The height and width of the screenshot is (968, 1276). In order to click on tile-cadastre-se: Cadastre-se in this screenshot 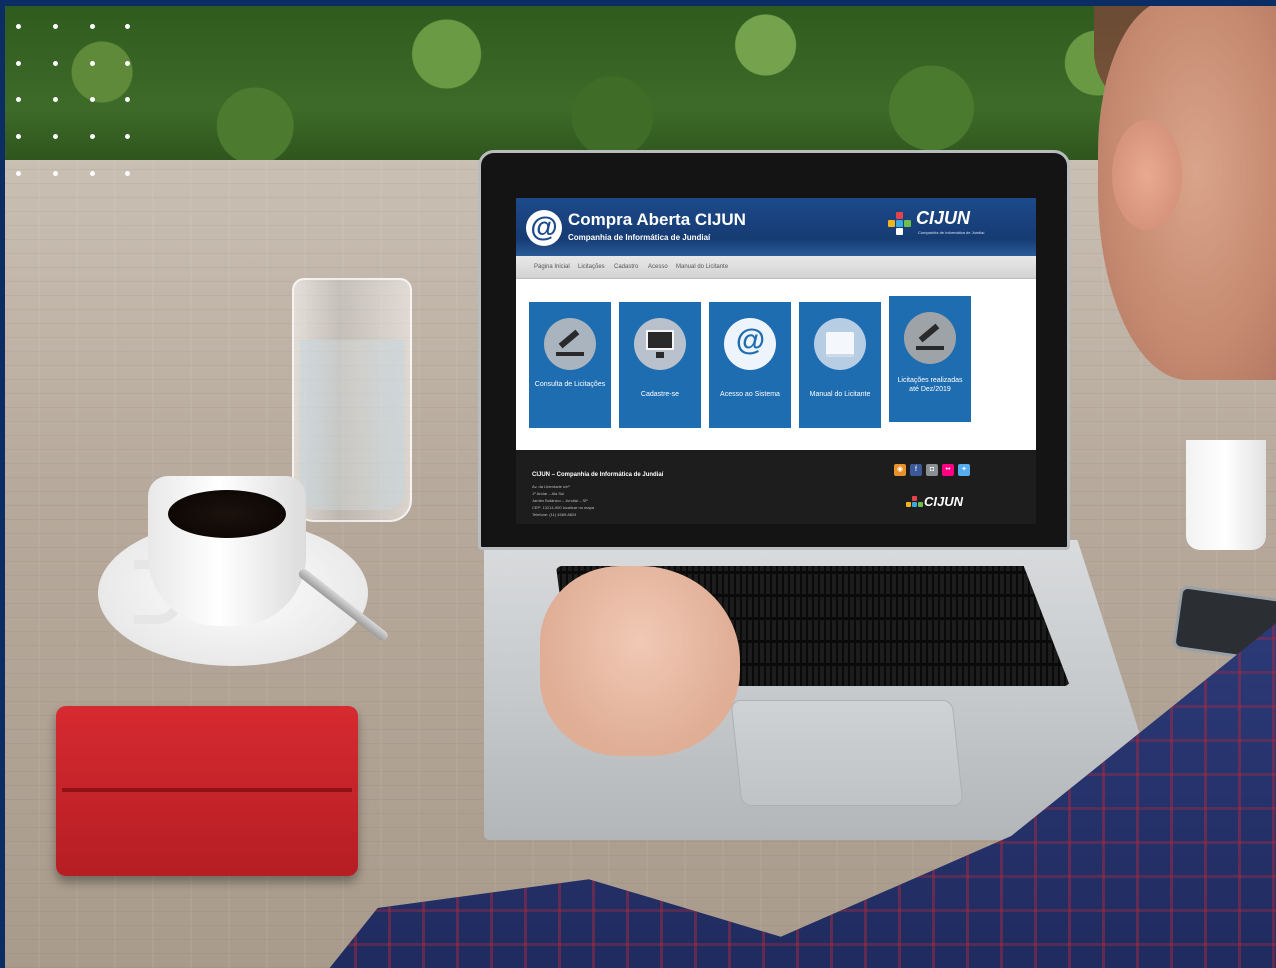, I will do `click(660, 365)`.